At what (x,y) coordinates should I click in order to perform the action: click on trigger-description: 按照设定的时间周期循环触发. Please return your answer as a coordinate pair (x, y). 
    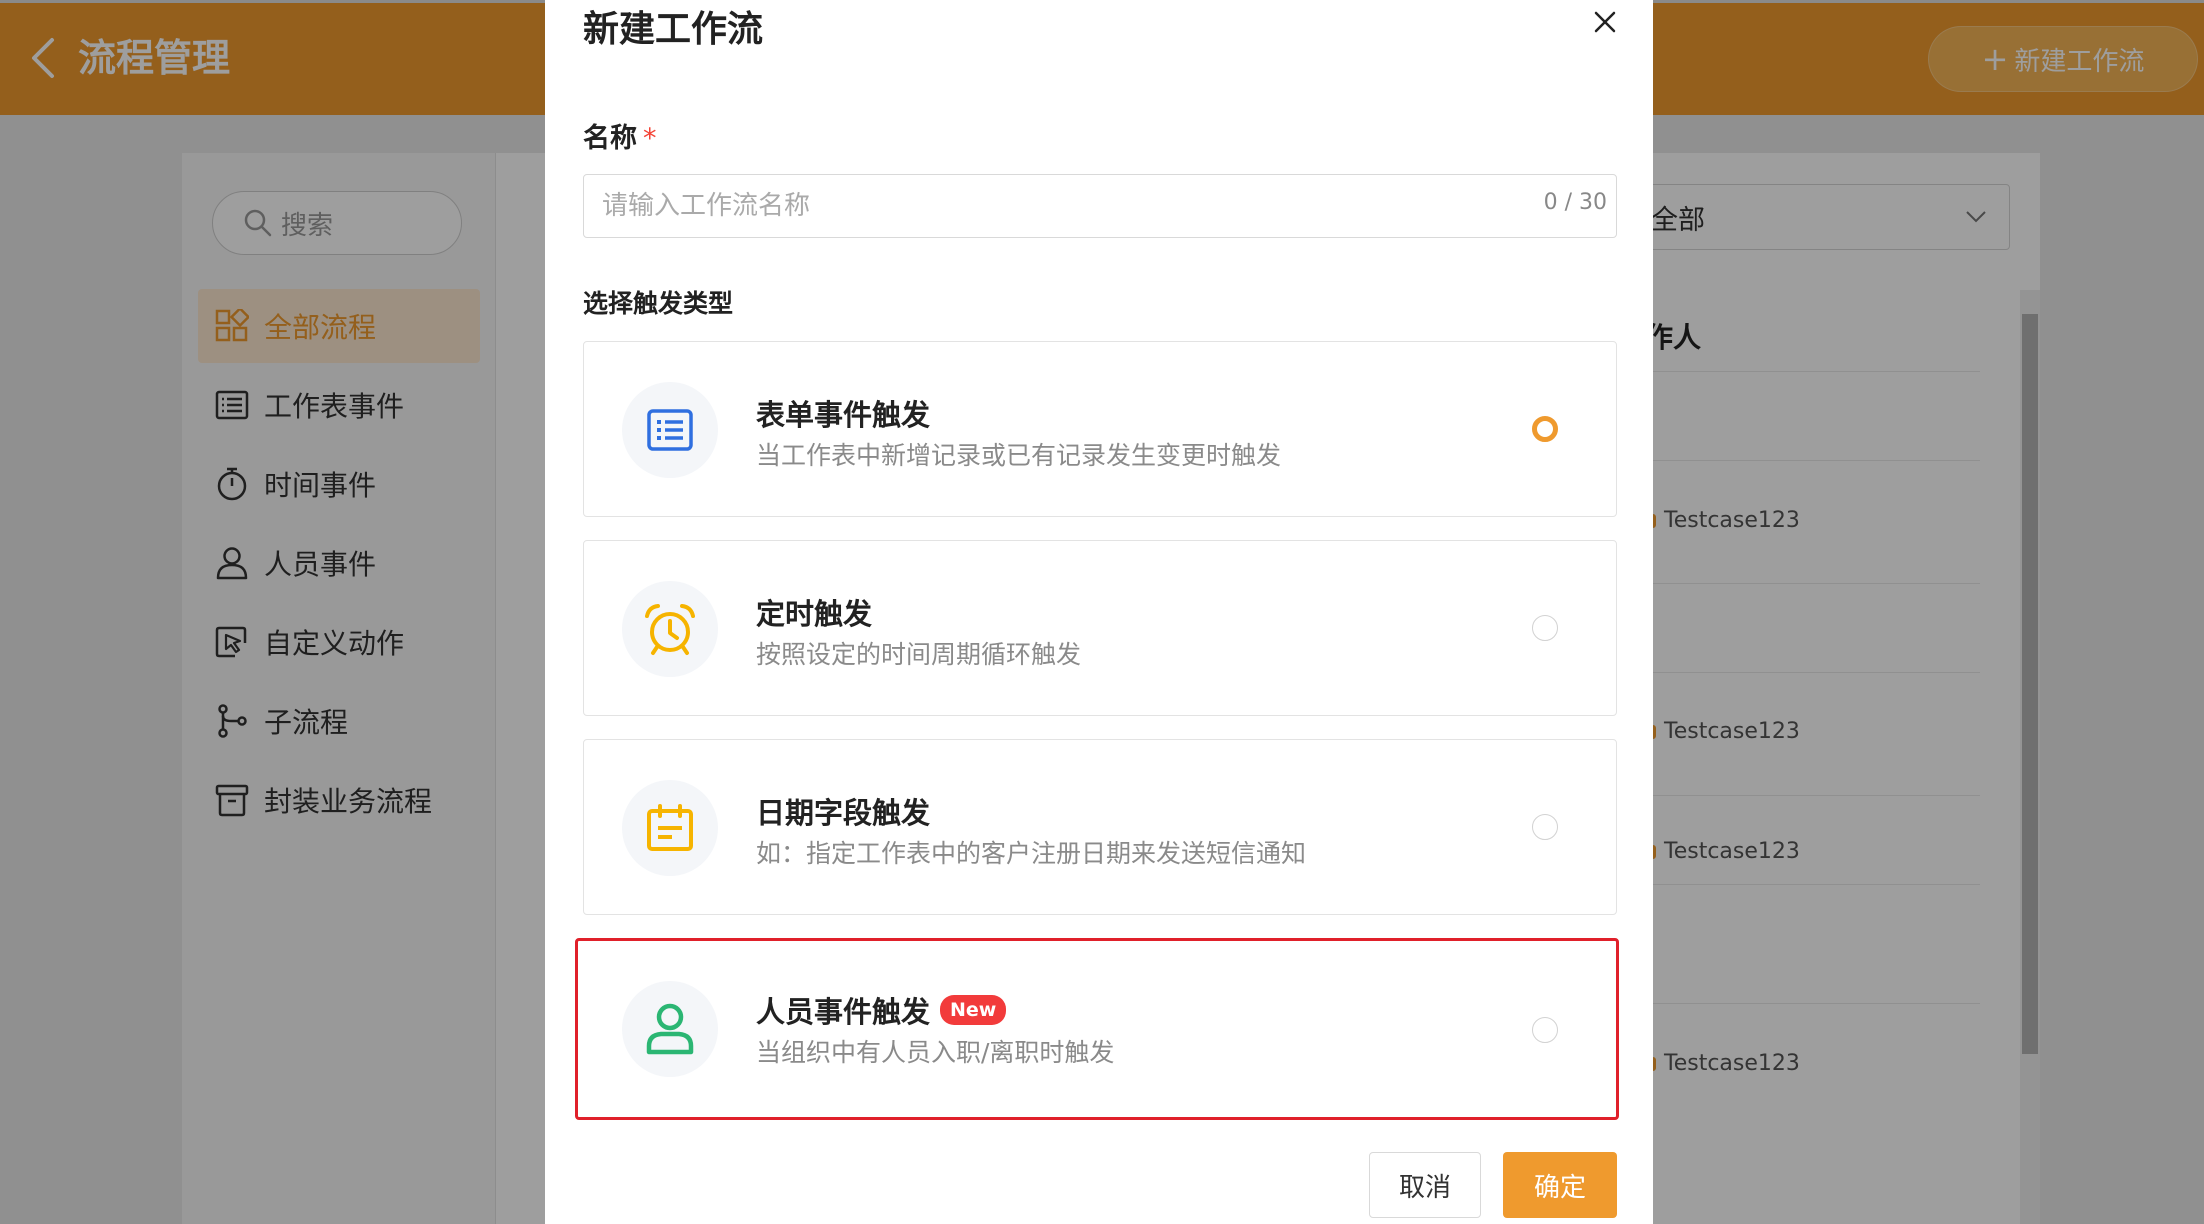
    Looking at the image, I should click on (919, 654).